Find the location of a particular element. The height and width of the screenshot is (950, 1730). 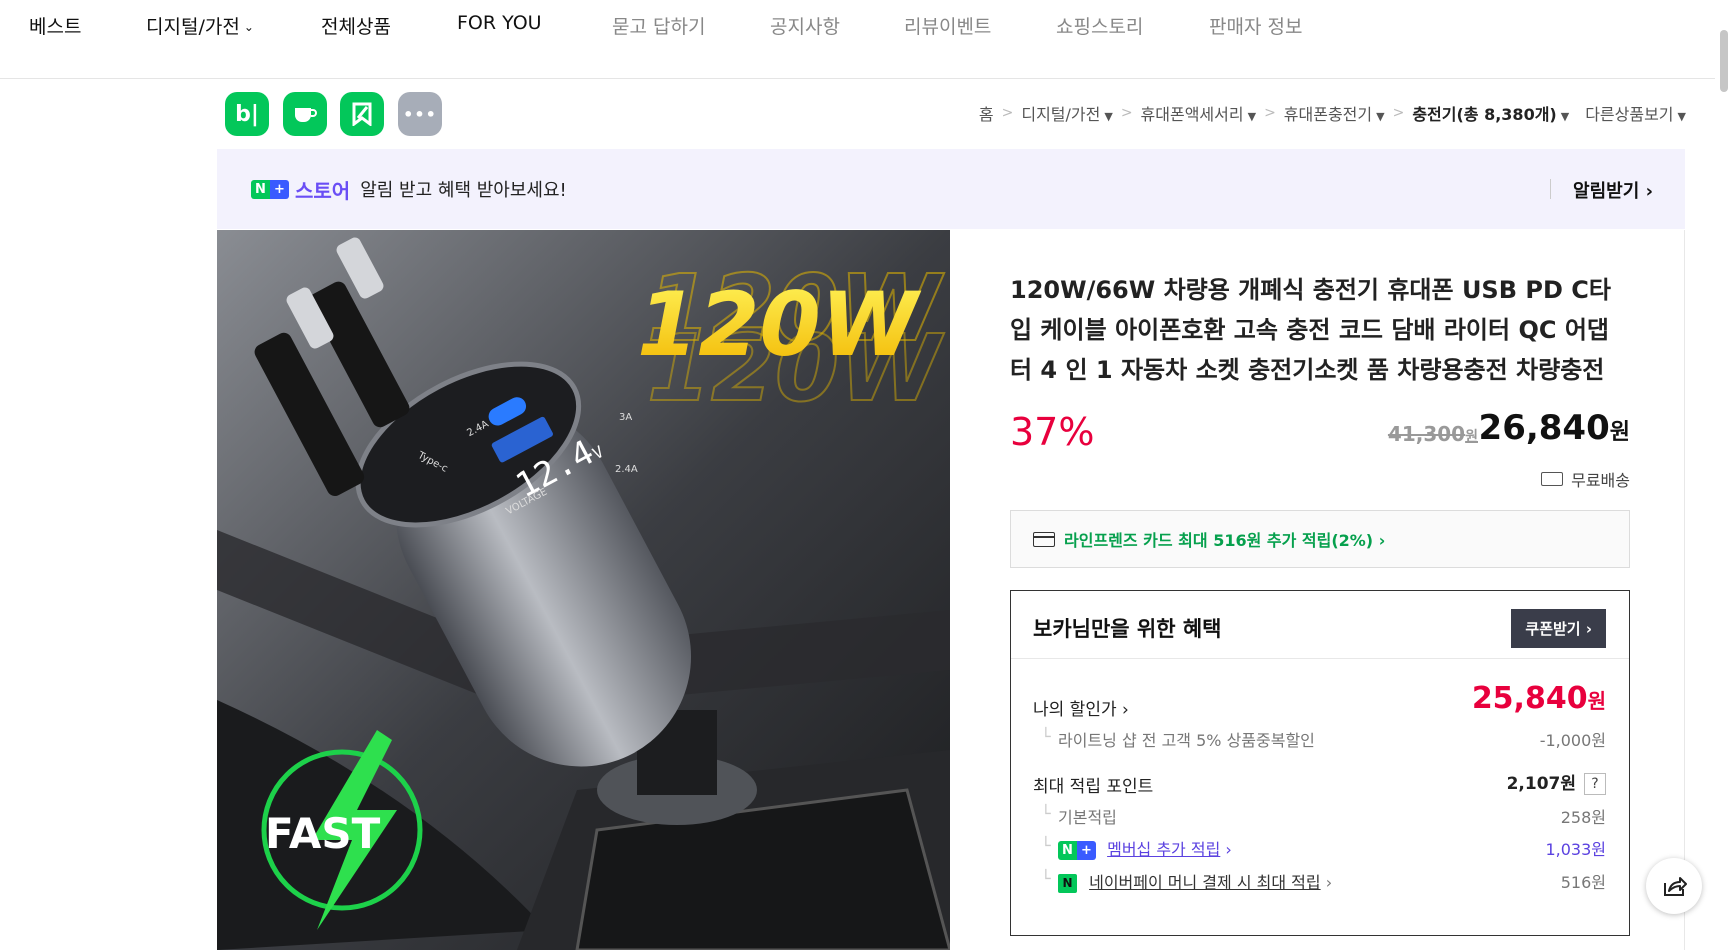

my-price-label: 나의 할인가 › is located at coordinates (1081, 710).